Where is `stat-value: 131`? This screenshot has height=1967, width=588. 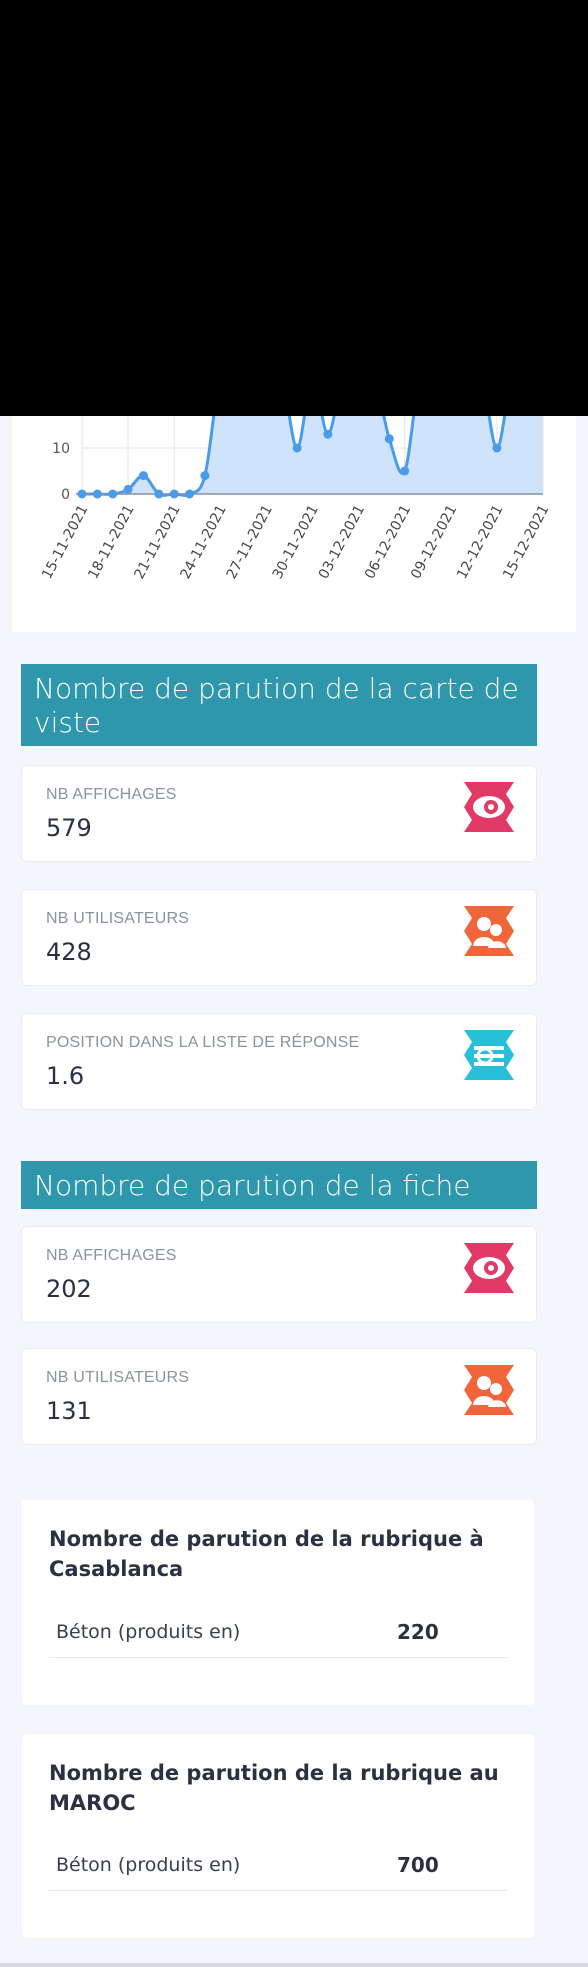 stat-value: 131 is located at coordinates (69, 1411).